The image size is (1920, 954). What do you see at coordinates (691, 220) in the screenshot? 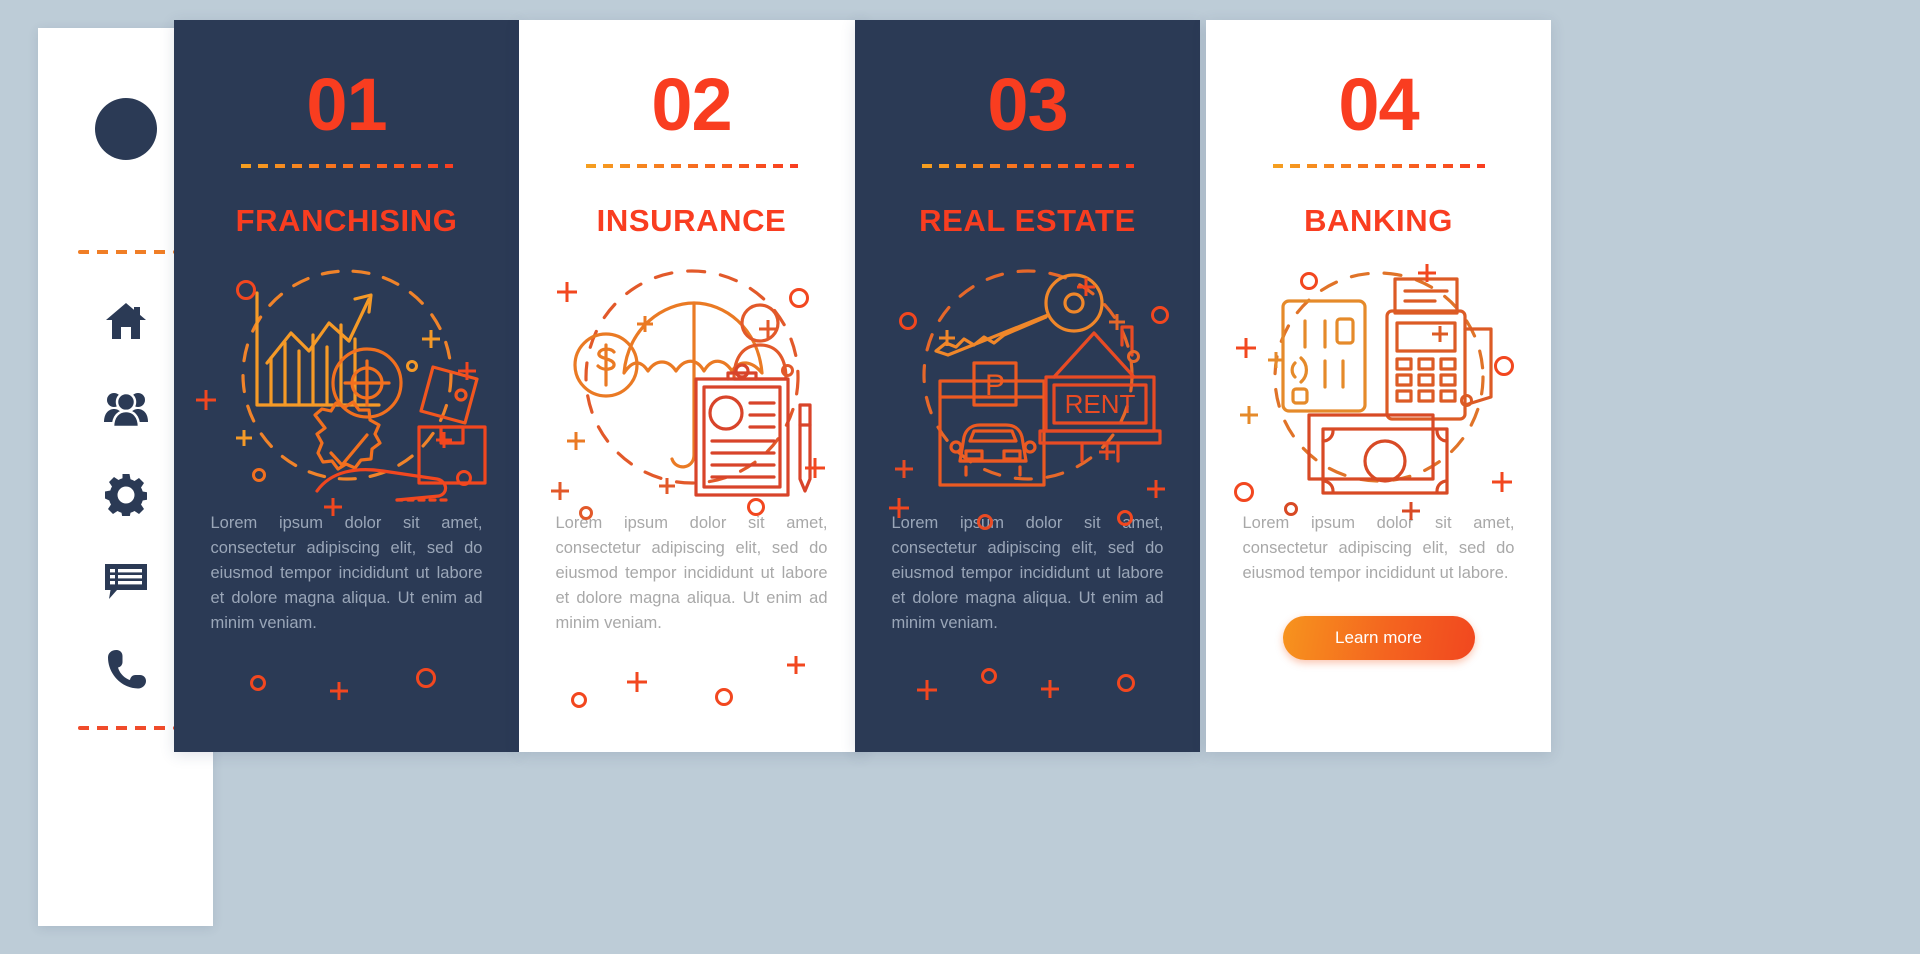
I see `card-title: INSURANCE` at bounding box center [691, 220].